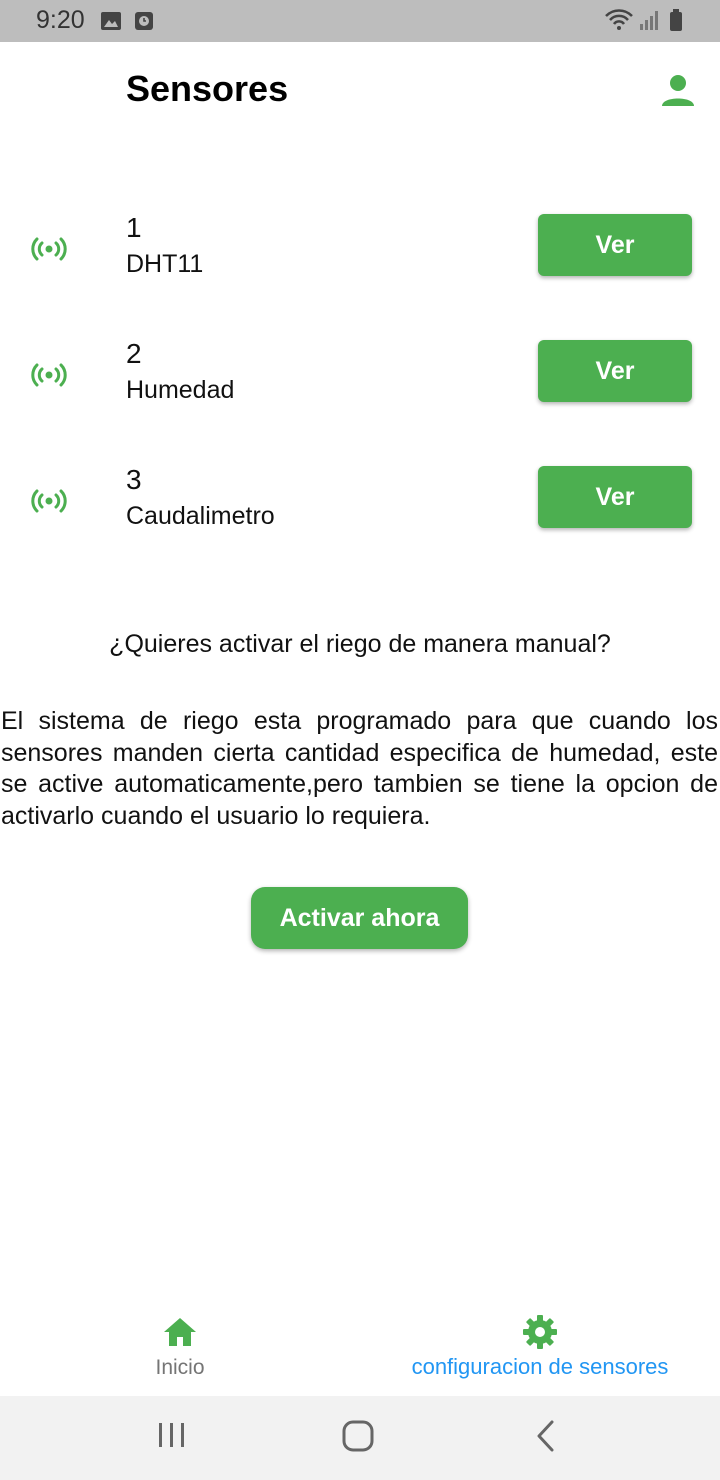  Describe the element at coordinates (180, 1367) in the screenshot. I see `nav-label-inicio: Inicio` at that location.